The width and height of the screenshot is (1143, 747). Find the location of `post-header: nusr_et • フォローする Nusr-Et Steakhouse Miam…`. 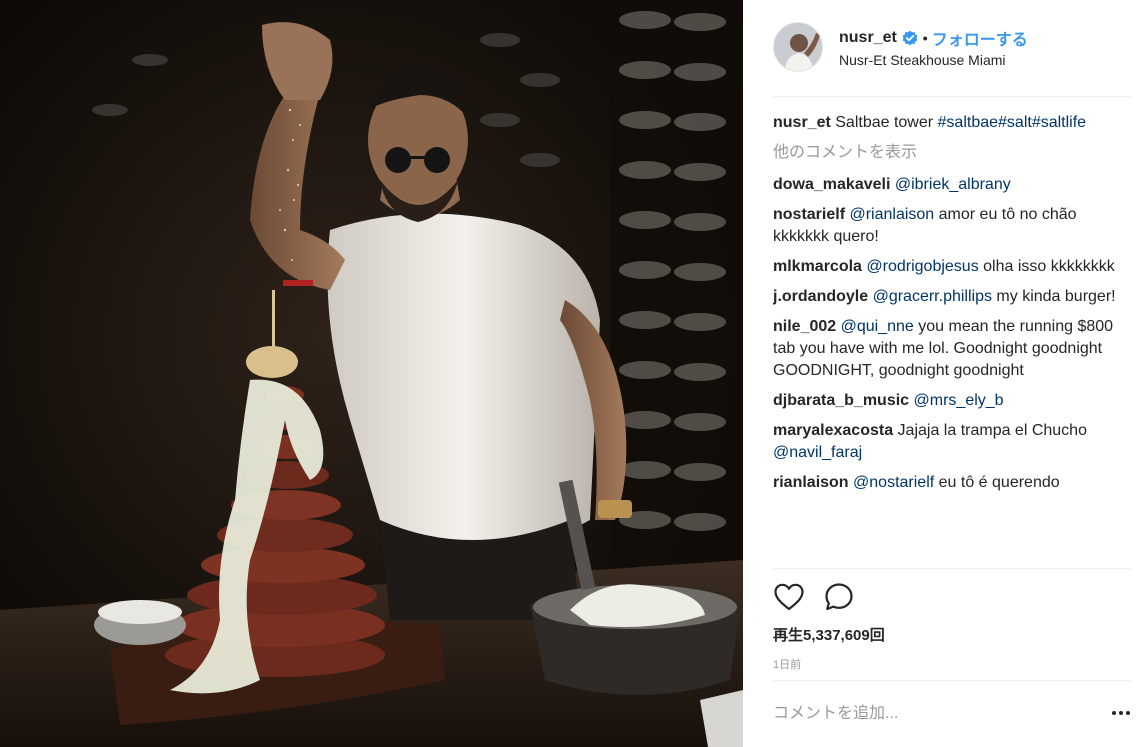

post-header: nusr_et • フォローする Nusr-Et Steakhouse Miam… is located at coordinates (952, 50).